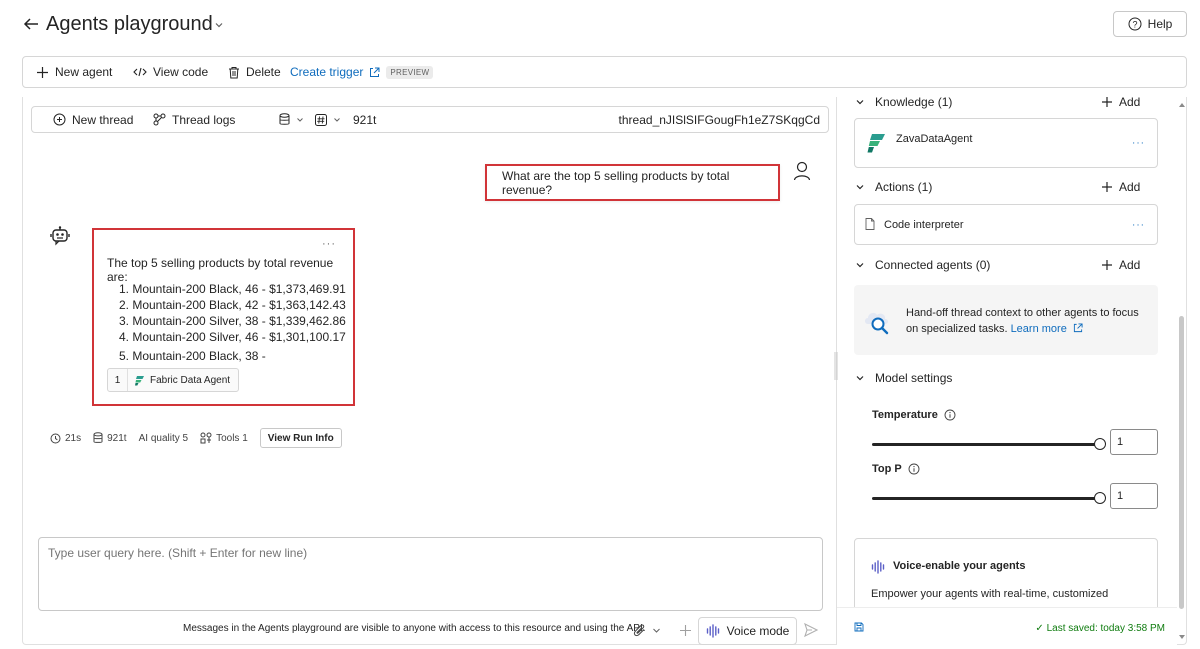 This screenshot has width=1200, height=649. I want to click on send-icon, so click(811, 630).